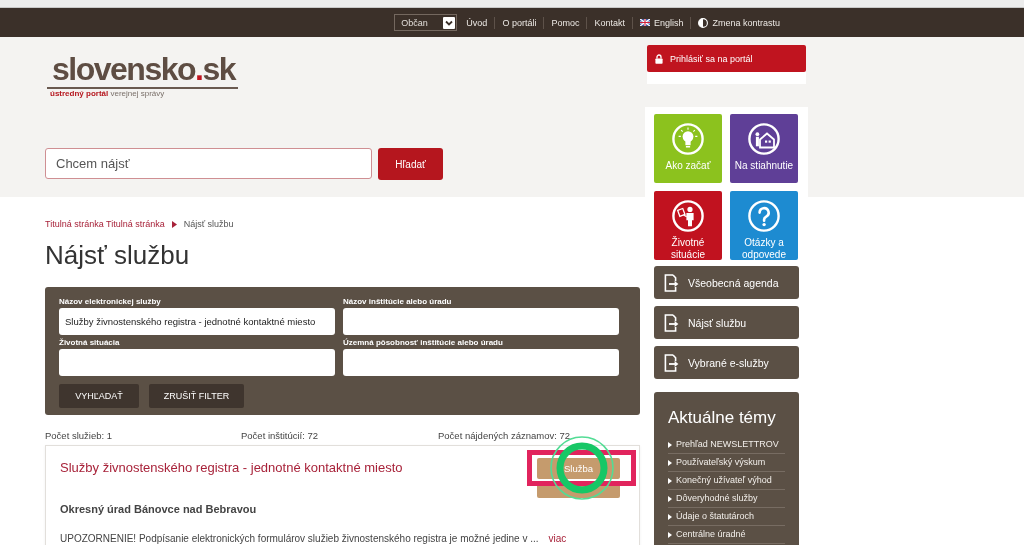 This screenshot has width=1024, height=545. Describe the element at coordinates (410, 164) in the screenshot. I see `search-button: Hľadať` at that location.